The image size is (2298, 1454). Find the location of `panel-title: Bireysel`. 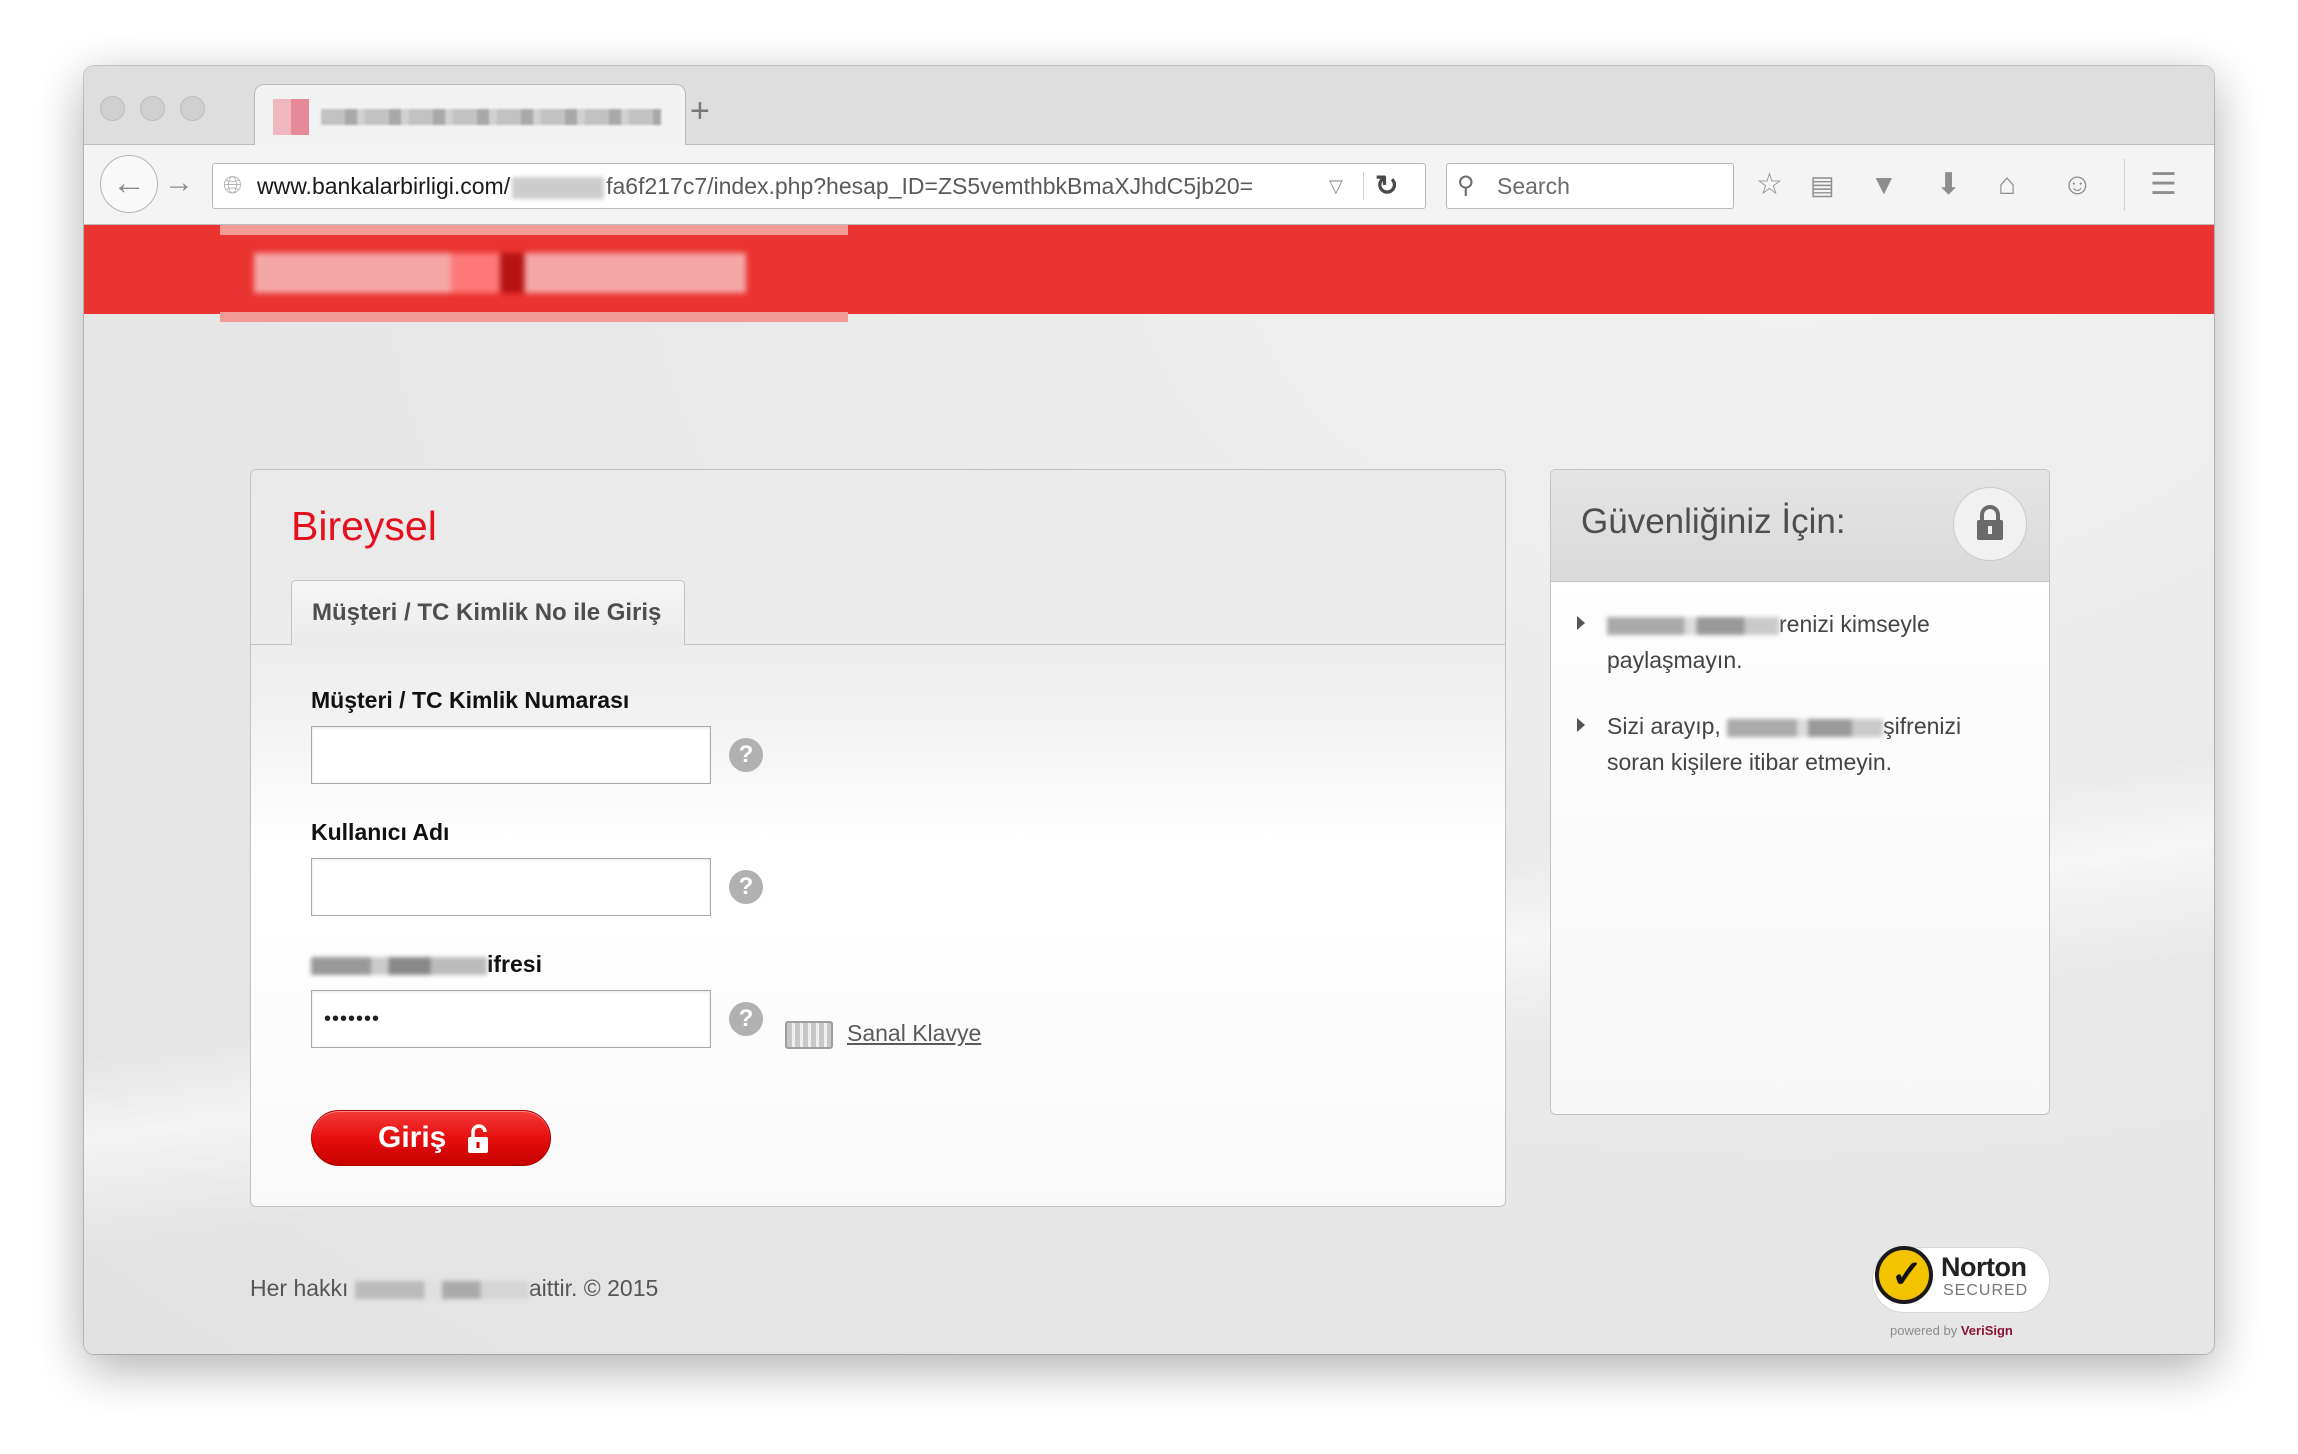

panel-title: Bireysel is located at coordinates (364, 526).